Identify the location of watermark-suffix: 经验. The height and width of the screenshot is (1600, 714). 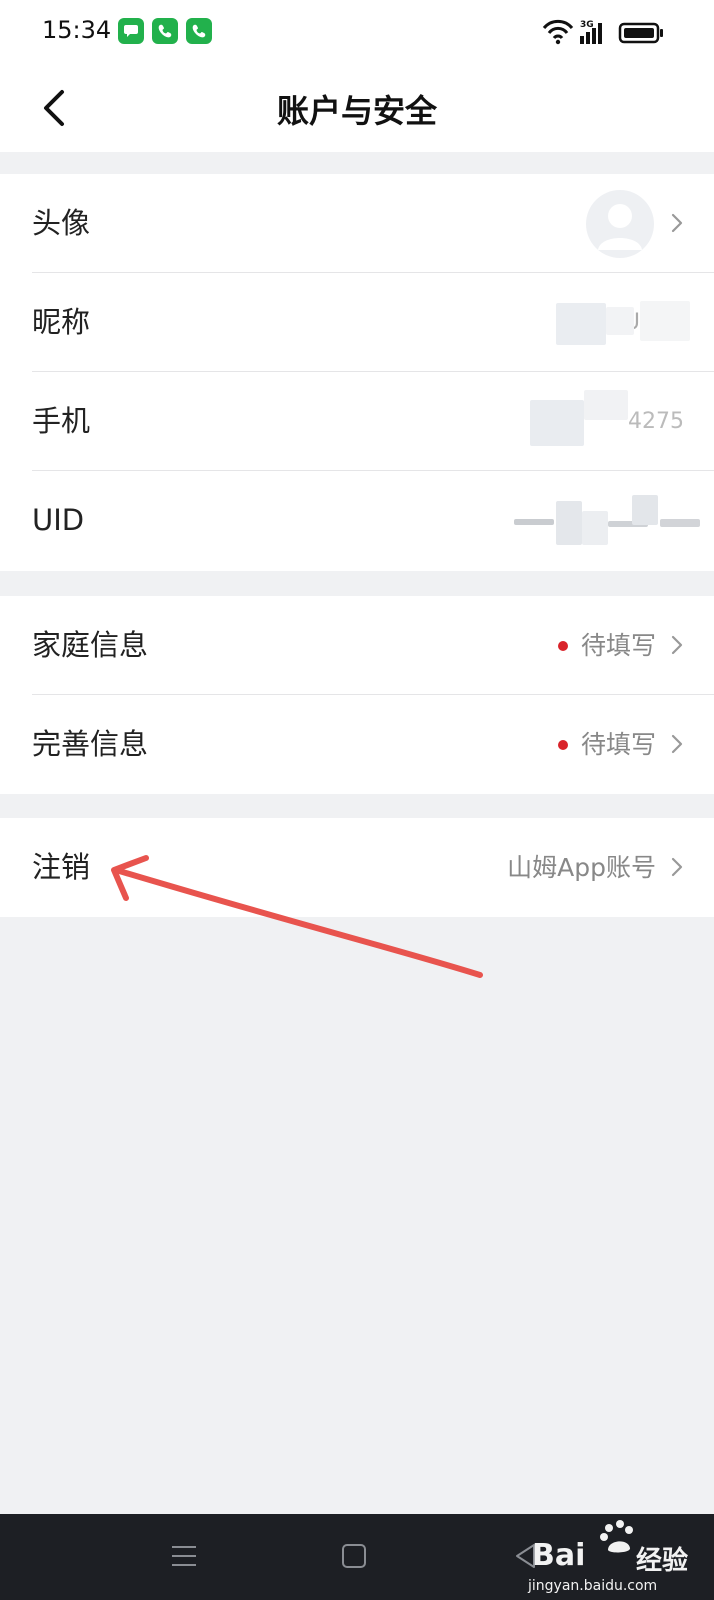
(662, 1561).